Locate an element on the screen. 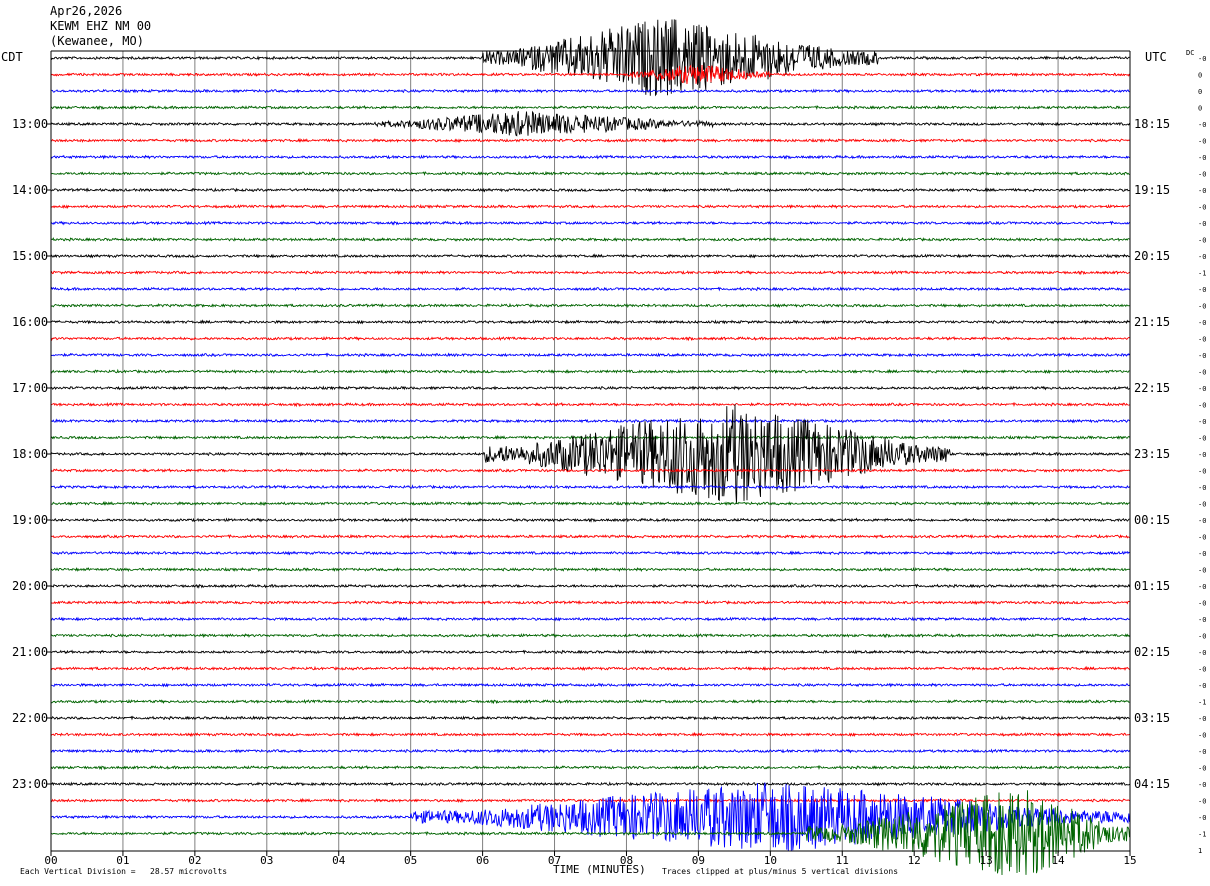  x-tick-label-15: 15 is located at coordinates (1129, 860).